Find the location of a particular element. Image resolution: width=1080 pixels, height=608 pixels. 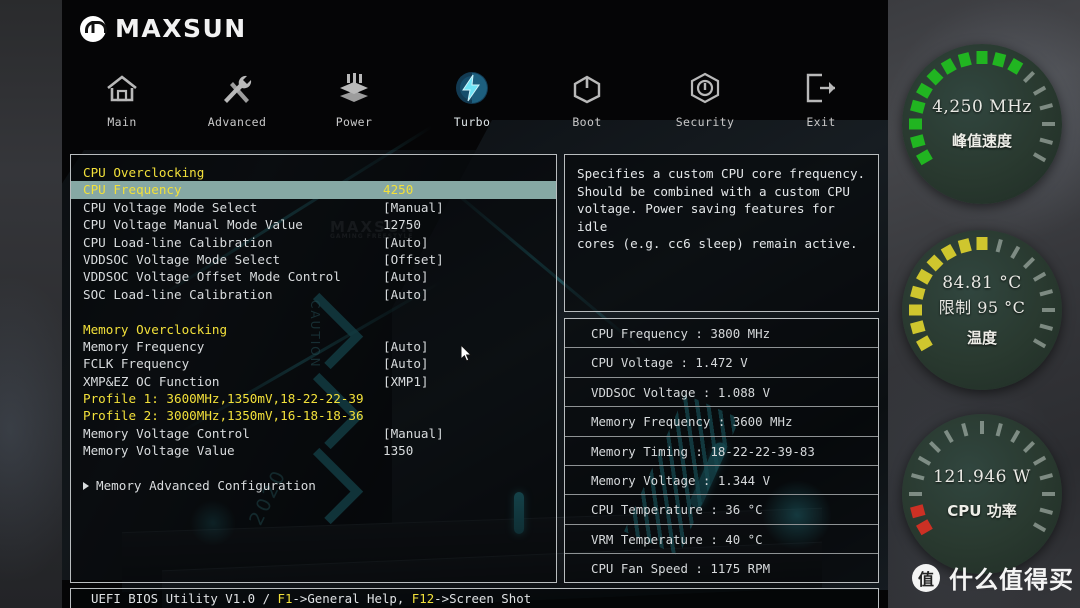

setting-row-memory-frequency: Memory Frequency [Auto] is located at coordinates (313, 346).